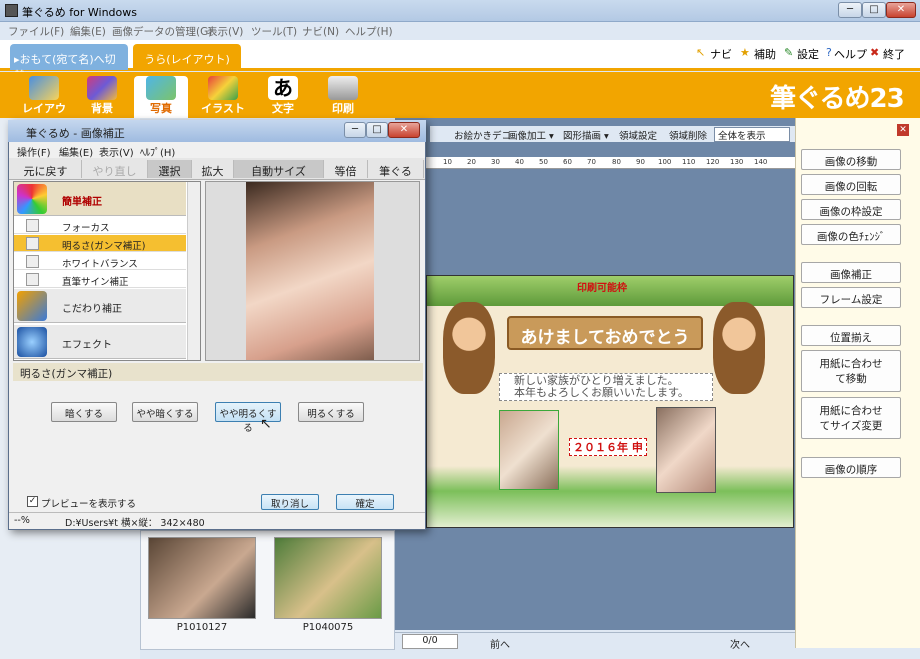 The width and height of the screenshot is (920, 659). Describe the element at coordinates (903, 130) in the screenshot. I see `panel-close-icon: ✕` at that location.